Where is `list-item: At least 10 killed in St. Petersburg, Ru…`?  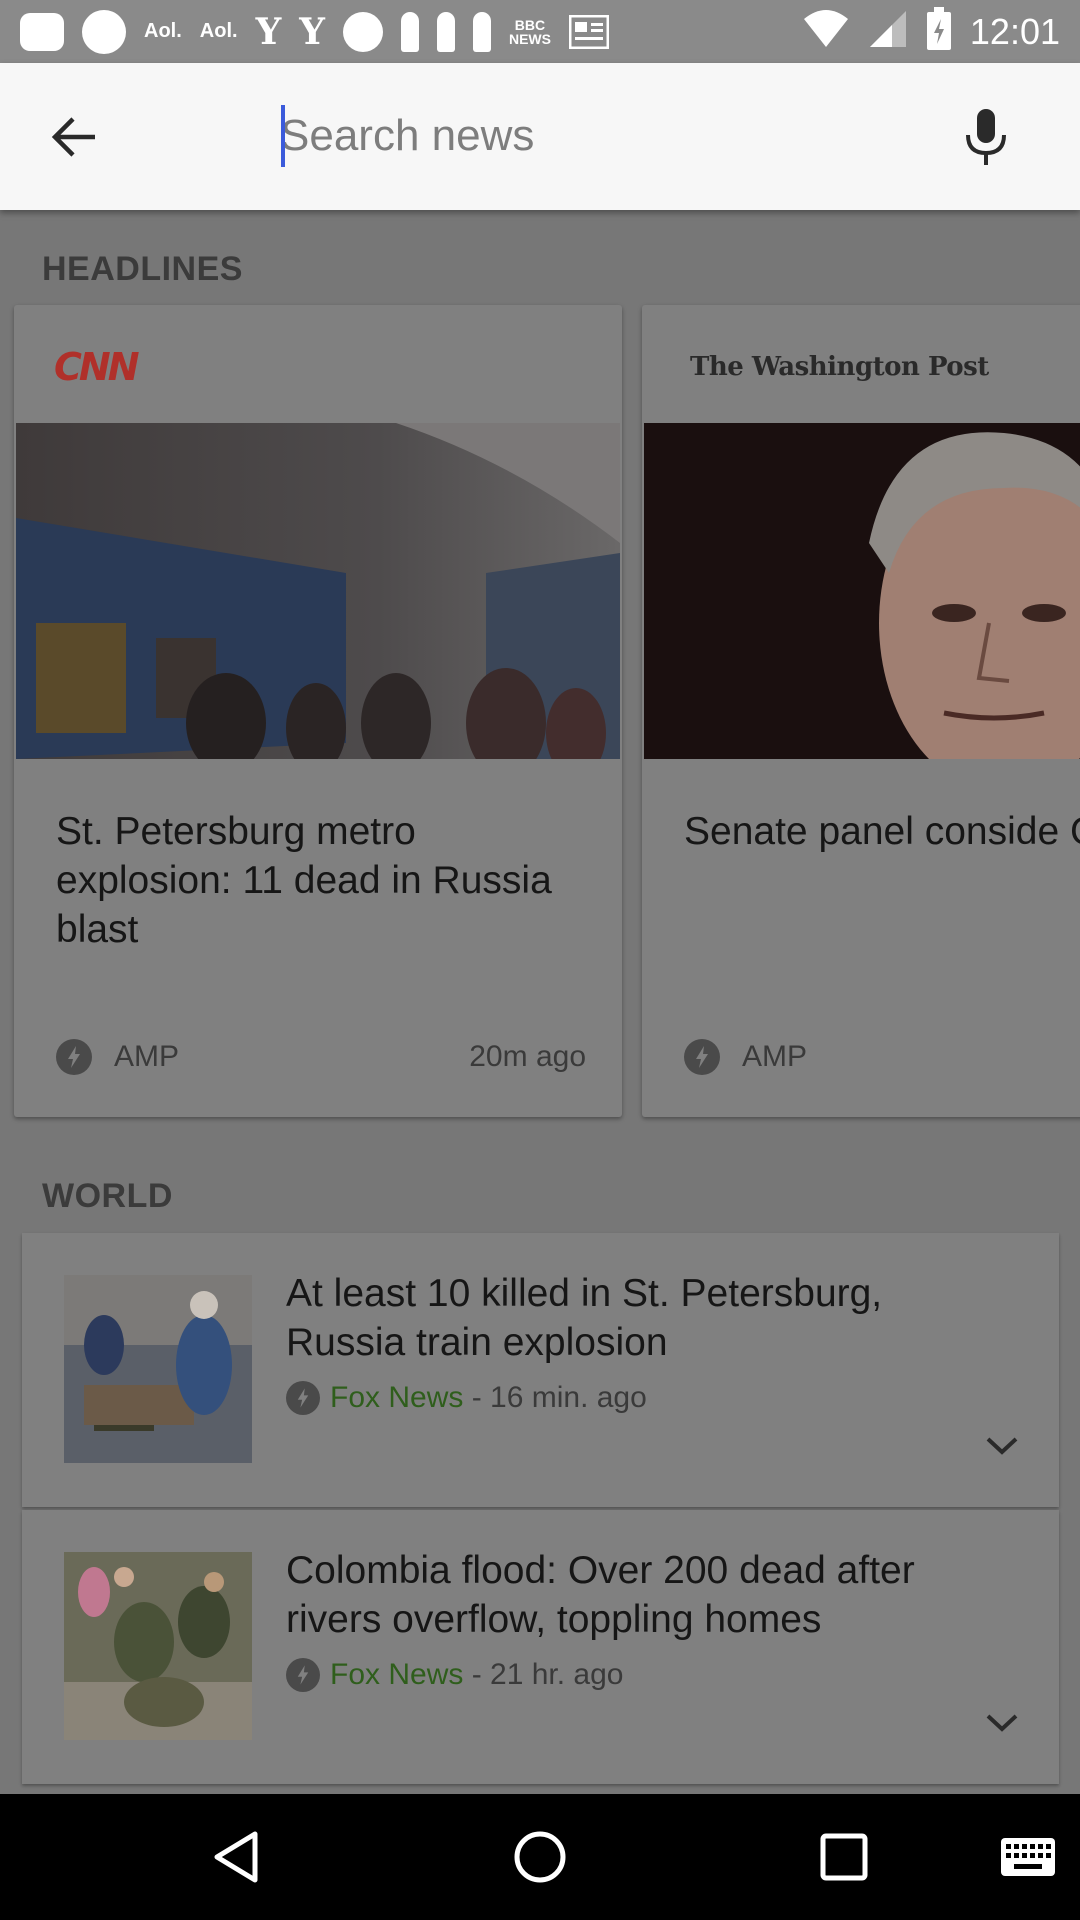
list-item: At least 10 killed in St. Petersburg, Ru… is located at coordinates (540, 1370).